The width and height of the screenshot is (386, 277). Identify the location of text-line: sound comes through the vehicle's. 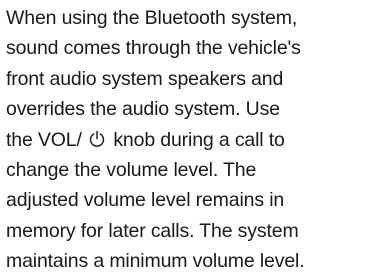
(153, 48).